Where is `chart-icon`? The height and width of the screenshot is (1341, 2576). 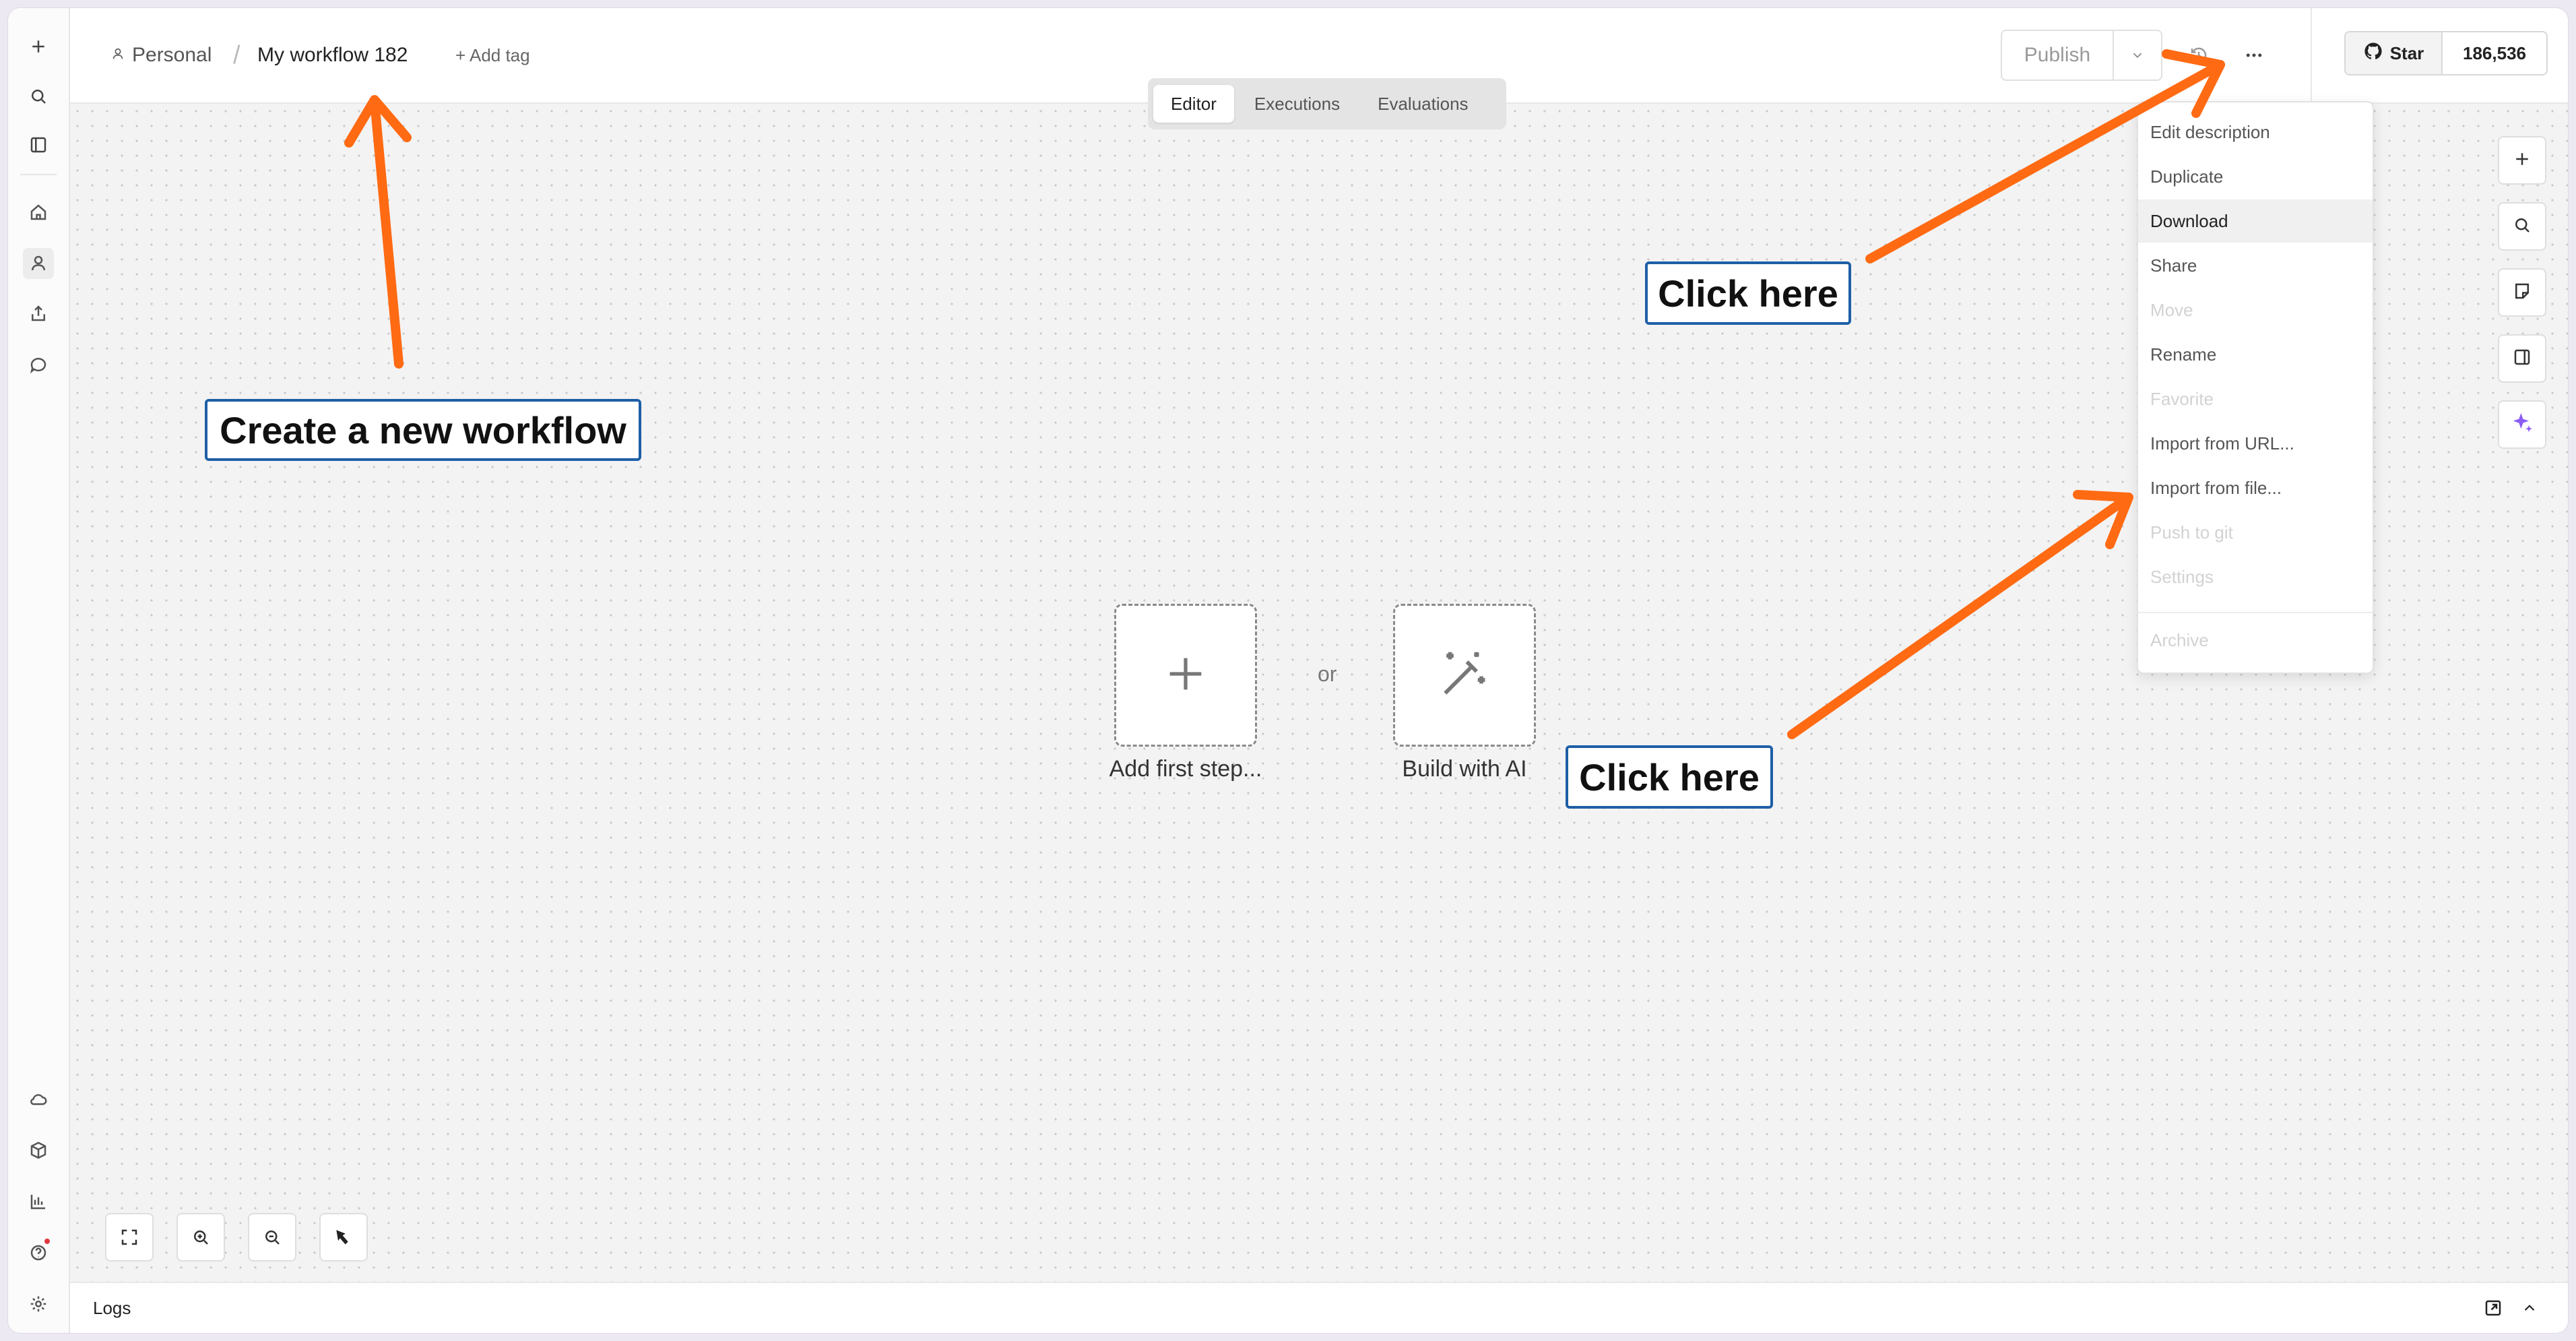 chart-icon is located at coordinates (38, 1201).